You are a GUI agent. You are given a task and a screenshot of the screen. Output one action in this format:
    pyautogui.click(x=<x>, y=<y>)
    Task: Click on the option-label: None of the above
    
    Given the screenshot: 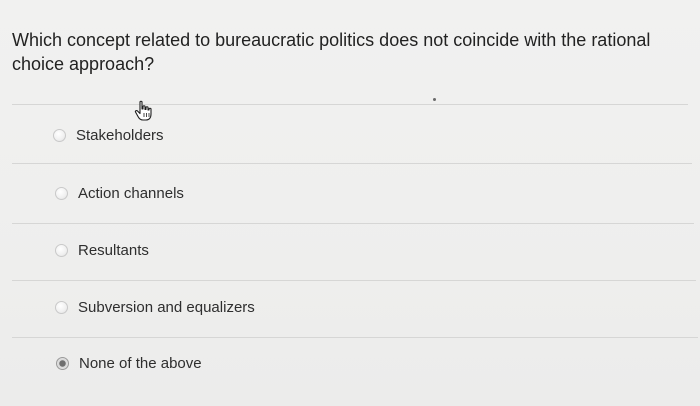 What is the action you would take?
    pyautogui.click(x=140, y=363)
    